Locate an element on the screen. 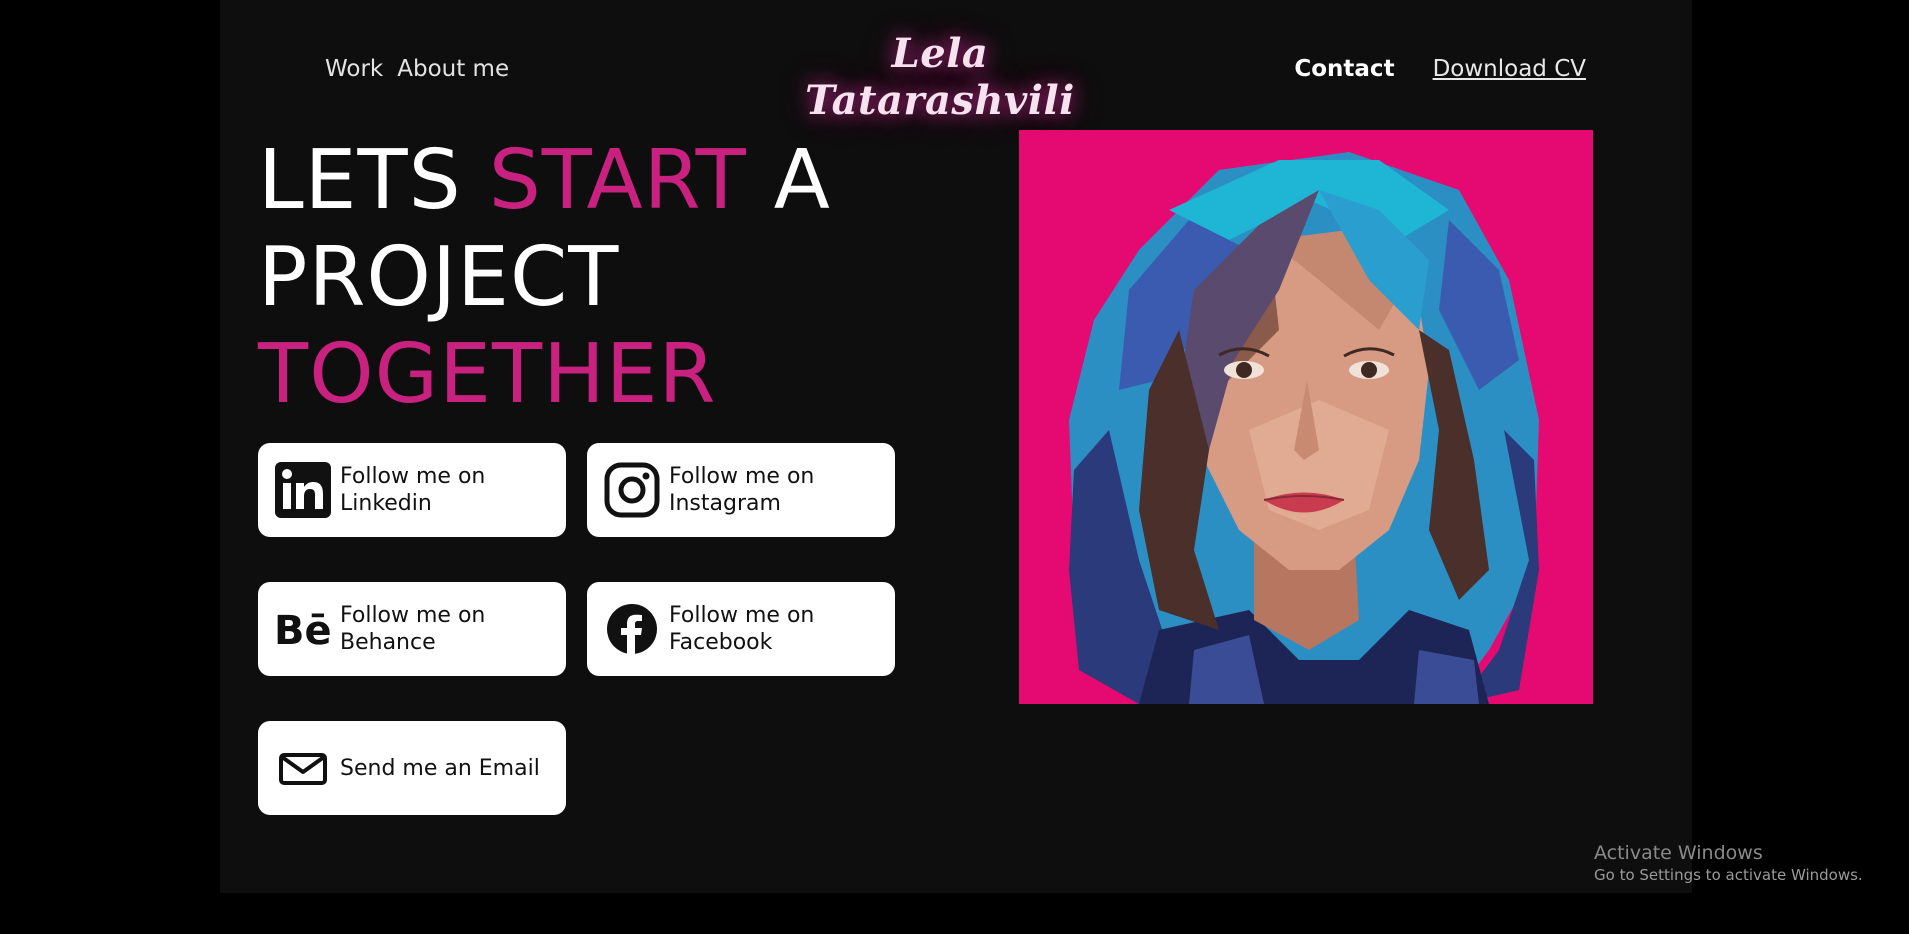 The image size is (1909, 934). svg-text: Bē is located at coordinates (303, 631).